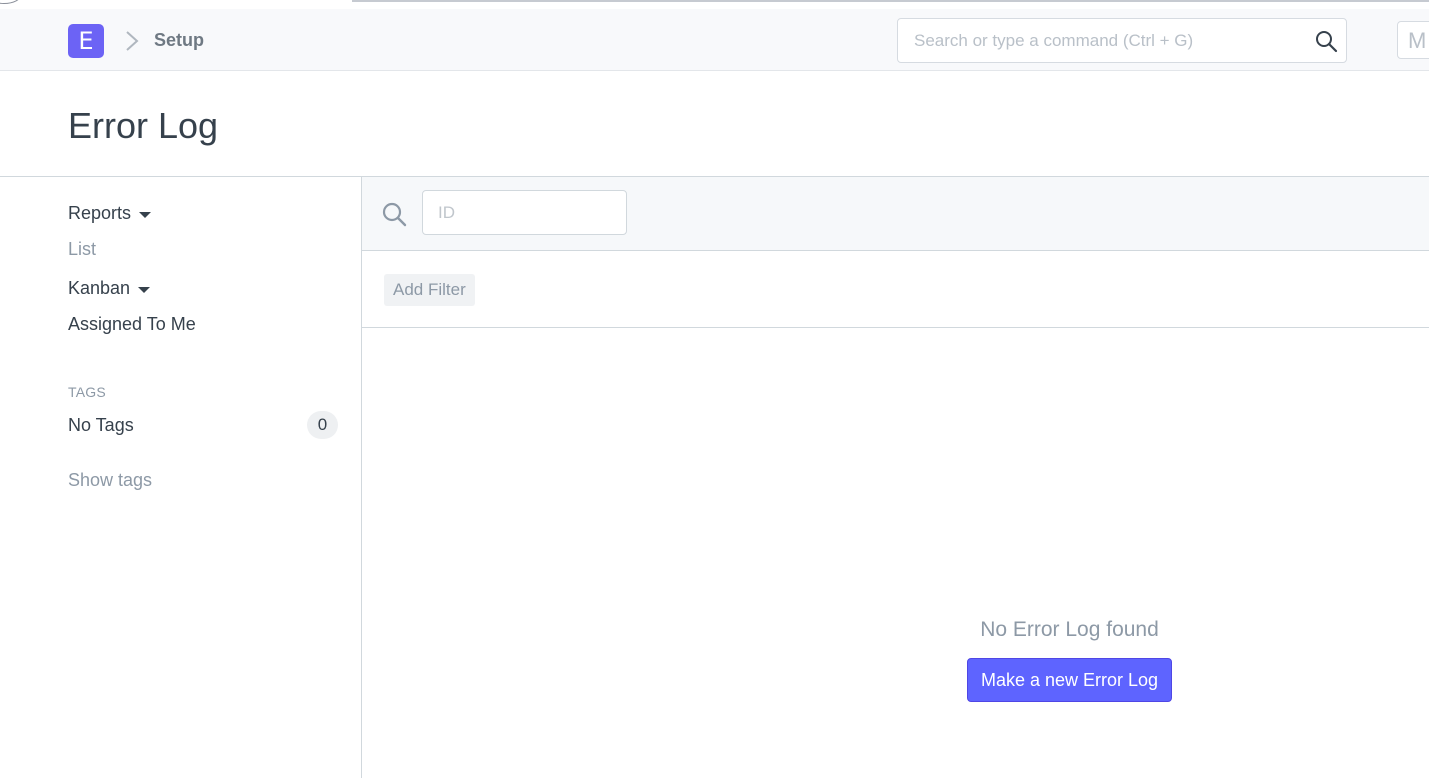 The height and width of the screenshot is (778, 1429). Describe the element at coordinates (524, 212) in the screenshot. I see `id-filter-input` at that location.